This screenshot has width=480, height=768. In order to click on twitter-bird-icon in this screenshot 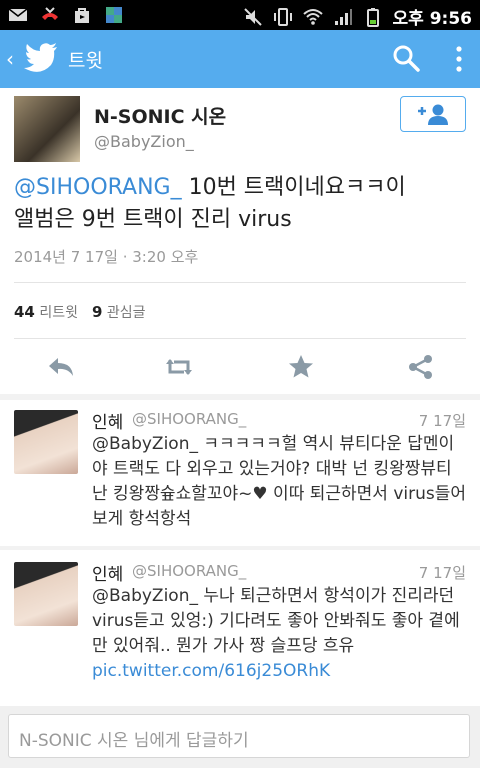, I will do `click(41, 58)`.